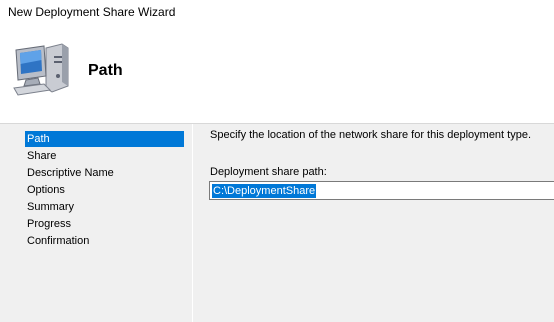  What do you see at coordinates (92, 12) in the screenshot?
I see `window-title: New Deployment Share Wizard` at bounding box center [92, 12].